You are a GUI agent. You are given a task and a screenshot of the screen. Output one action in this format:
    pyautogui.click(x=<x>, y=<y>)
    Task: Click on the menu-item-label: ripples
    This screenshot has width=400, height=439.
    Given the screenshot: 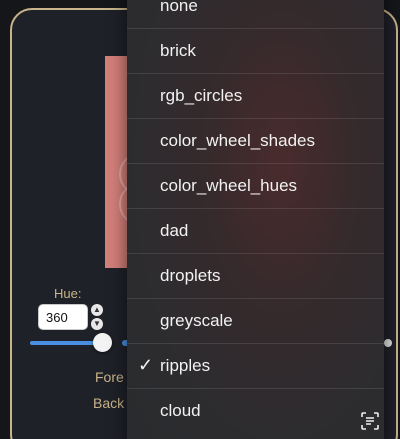 What is the action you would take?
    pyautogui.click(x=185, y=365)
    